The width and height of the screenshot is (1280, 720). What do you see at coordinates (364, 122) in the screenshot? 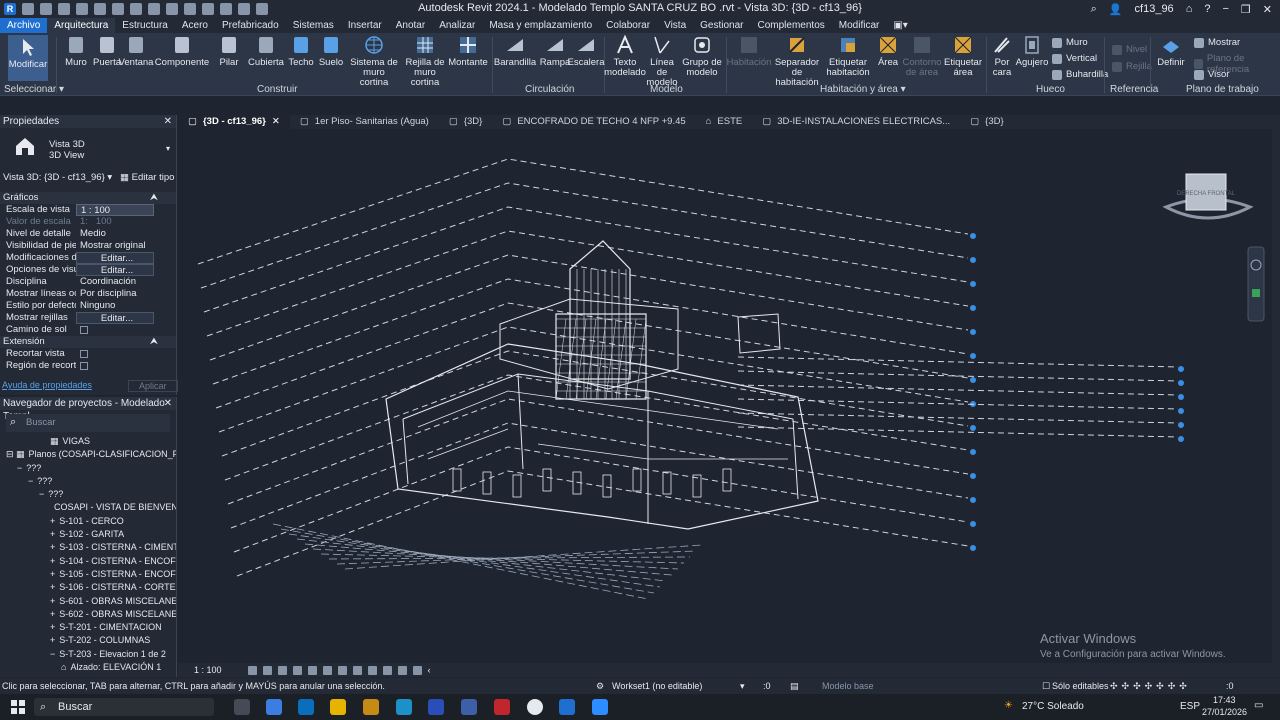
I see `view-tab: ▢ 1er Piso- Sanitarias (Agua)` at bounding box center [364, 122].